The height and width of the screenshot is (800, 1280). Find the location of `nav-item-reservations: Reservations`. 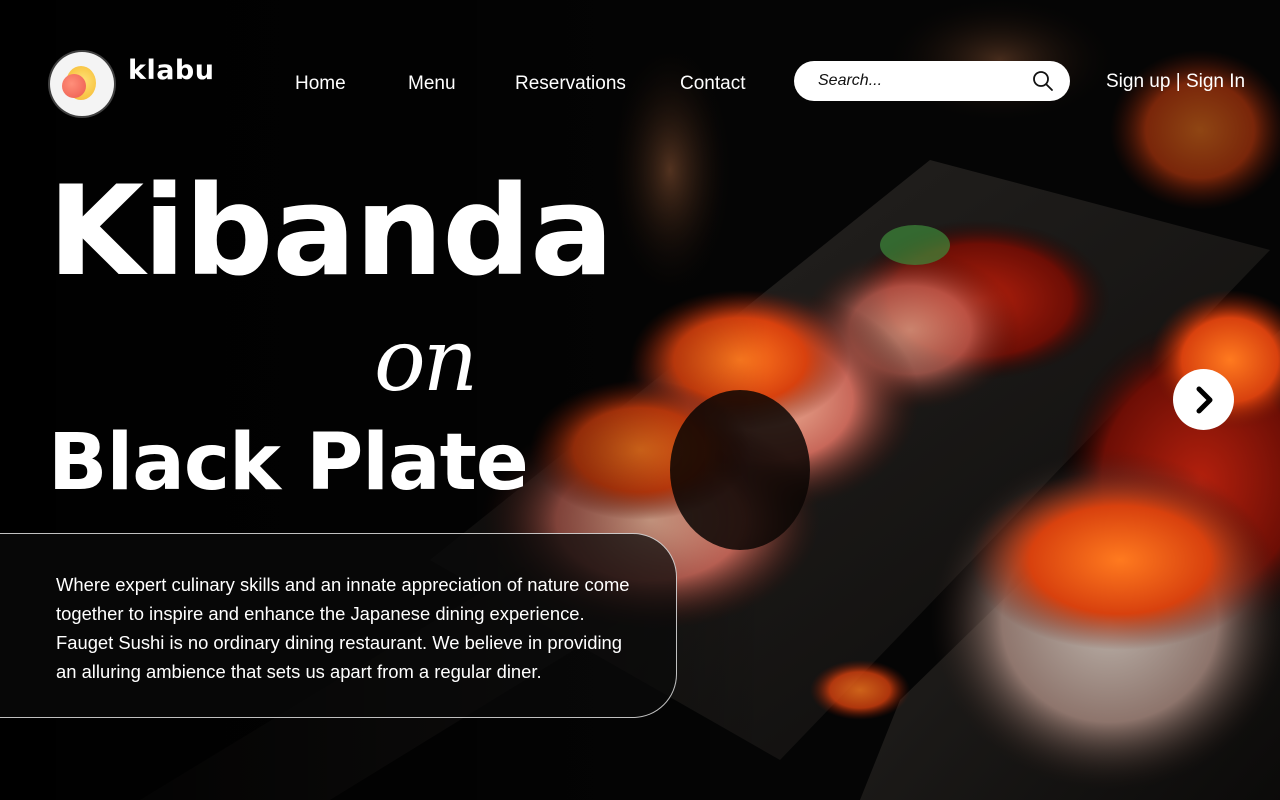

nav-item-reservations: Reservations is located at coordinates (570, 84).